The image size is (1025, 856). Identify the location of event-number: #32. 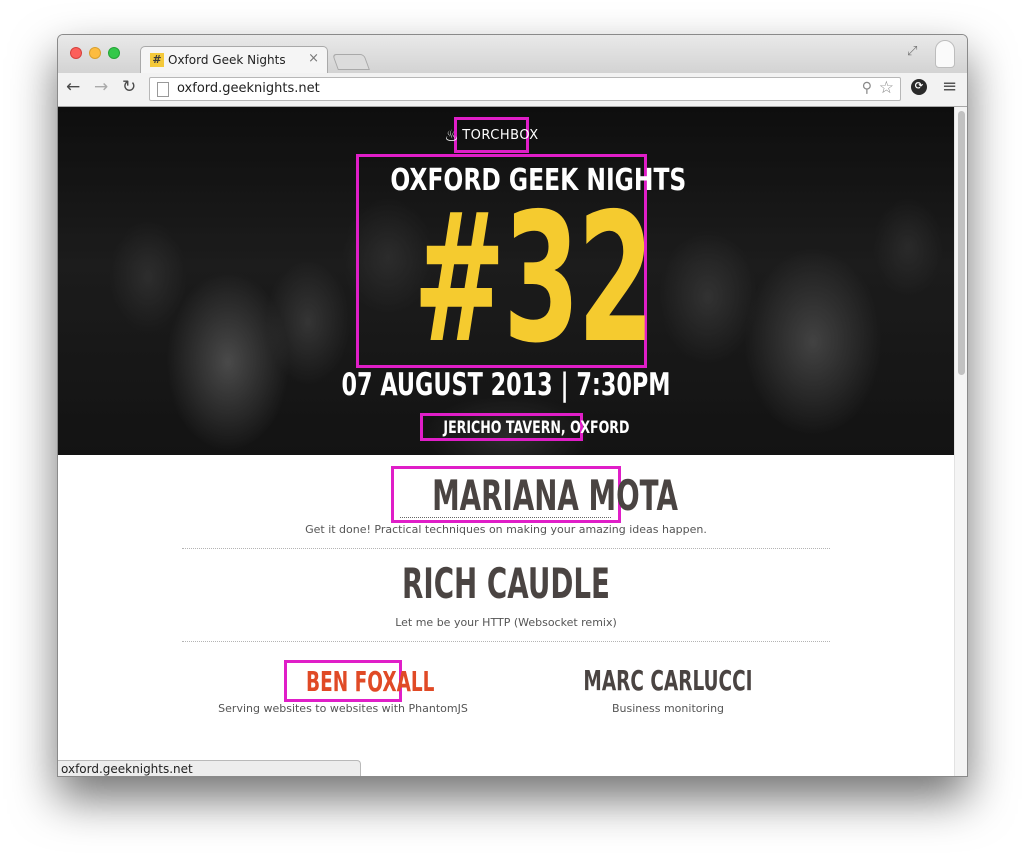
(533, 278).